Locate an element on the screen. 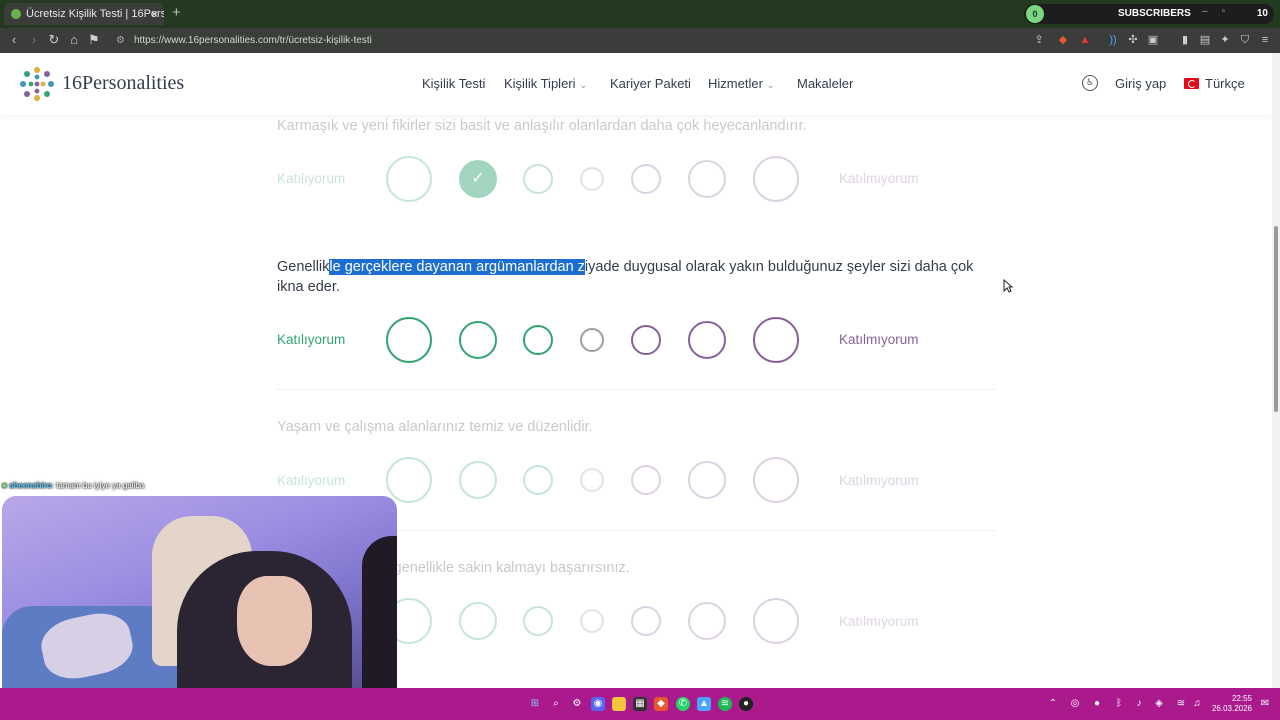 The width and height of the screenshot is (1280, 720). wallet-icon: ▤ is located at coordinates (1205, 40).